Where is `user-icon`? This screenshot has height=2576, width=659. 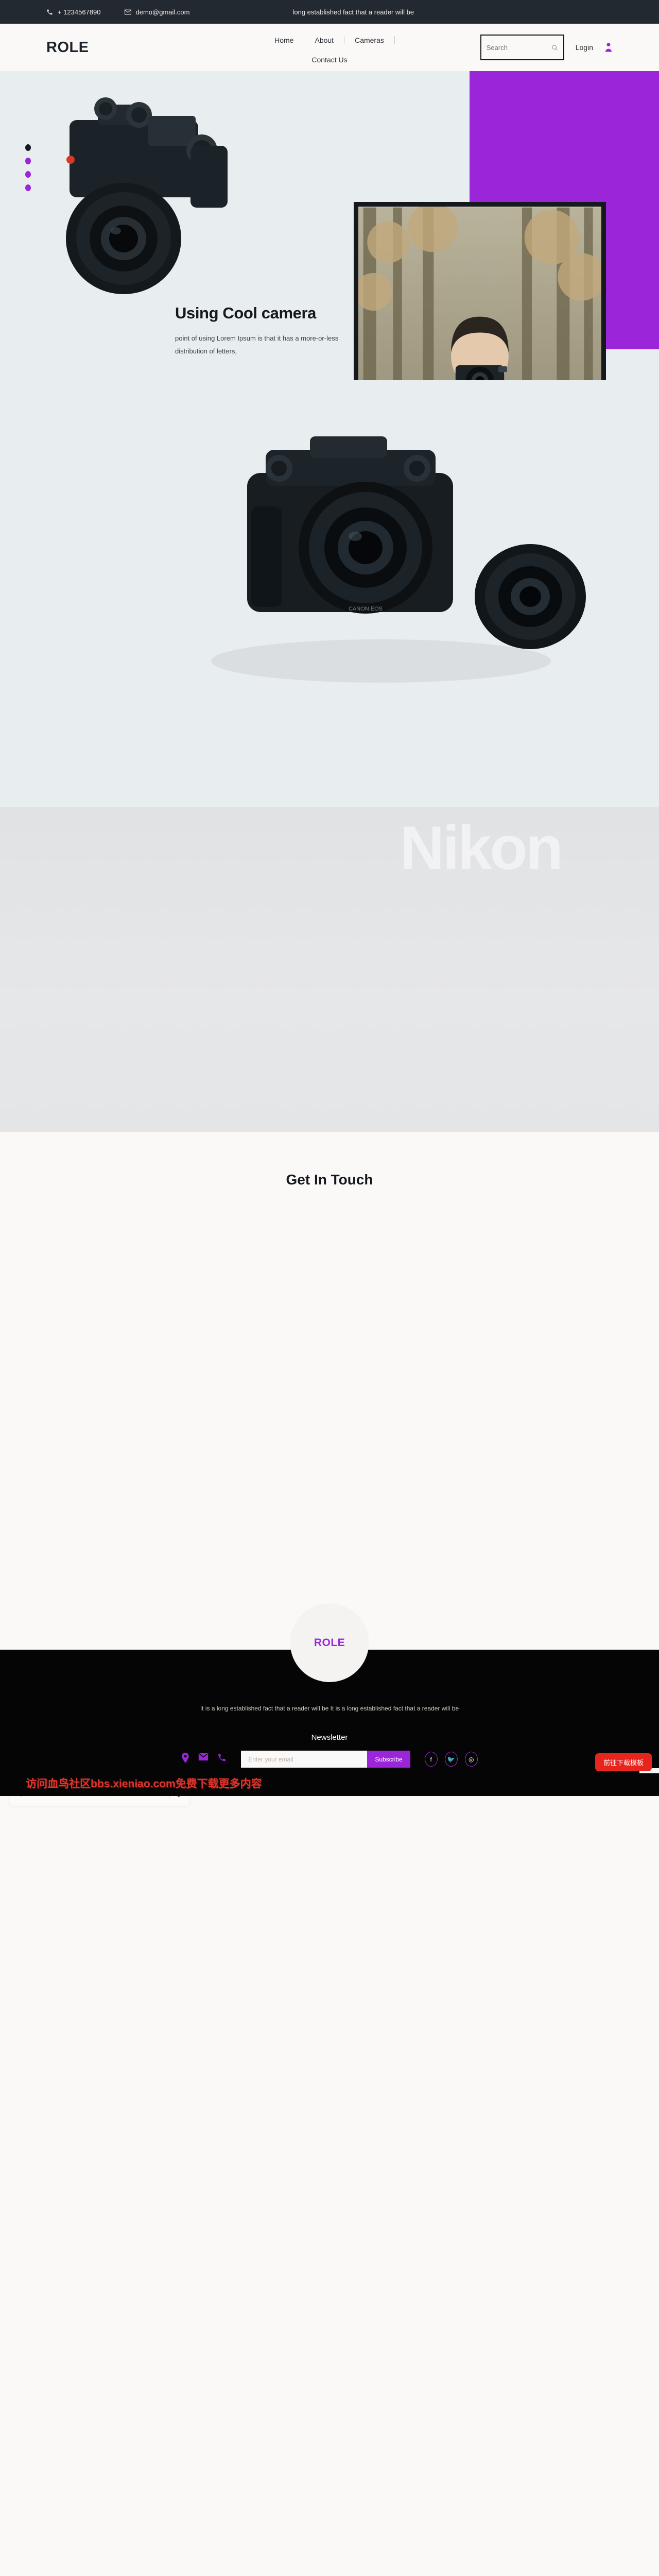 user-icon is located at coordinates (609, 47).